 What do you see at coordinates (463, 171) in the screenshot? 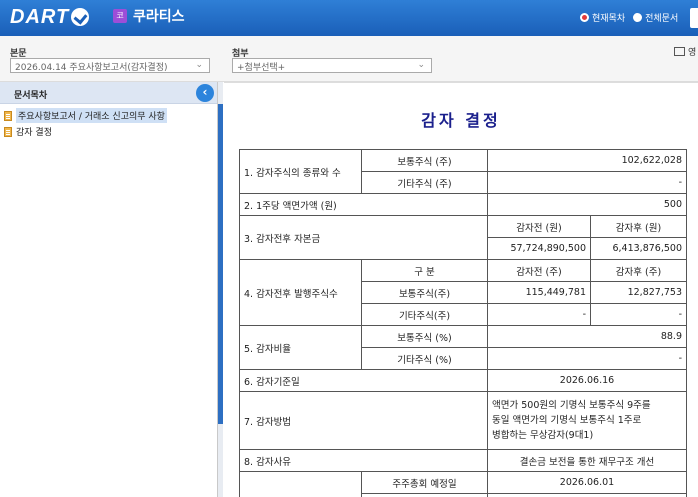
I see `table-row: 1. 감자주식의 종류와 수 보통주식 (주) 102,622,028` at bounding box center [463, 171].